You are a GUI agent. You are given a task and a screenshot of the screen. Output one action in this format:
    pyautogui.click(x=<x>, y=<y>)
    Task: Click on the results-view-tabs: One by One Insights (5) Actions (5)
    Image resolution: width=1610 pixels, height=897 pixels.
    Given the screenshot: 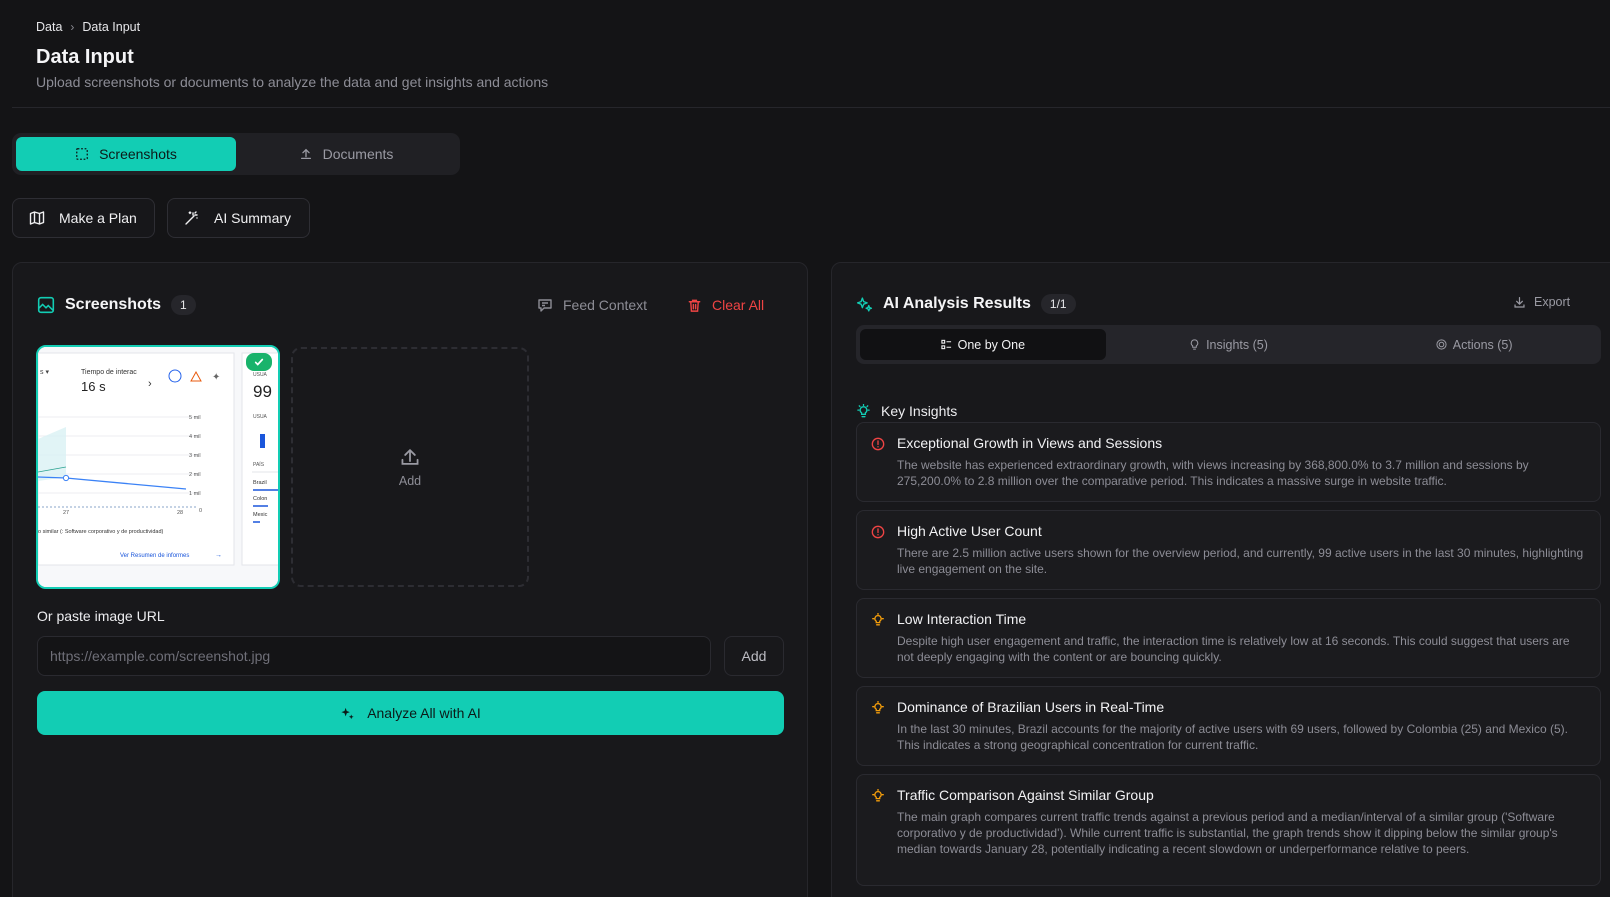 What is the action you would take?
    pyautogui.click(x=1228, y=344)
    